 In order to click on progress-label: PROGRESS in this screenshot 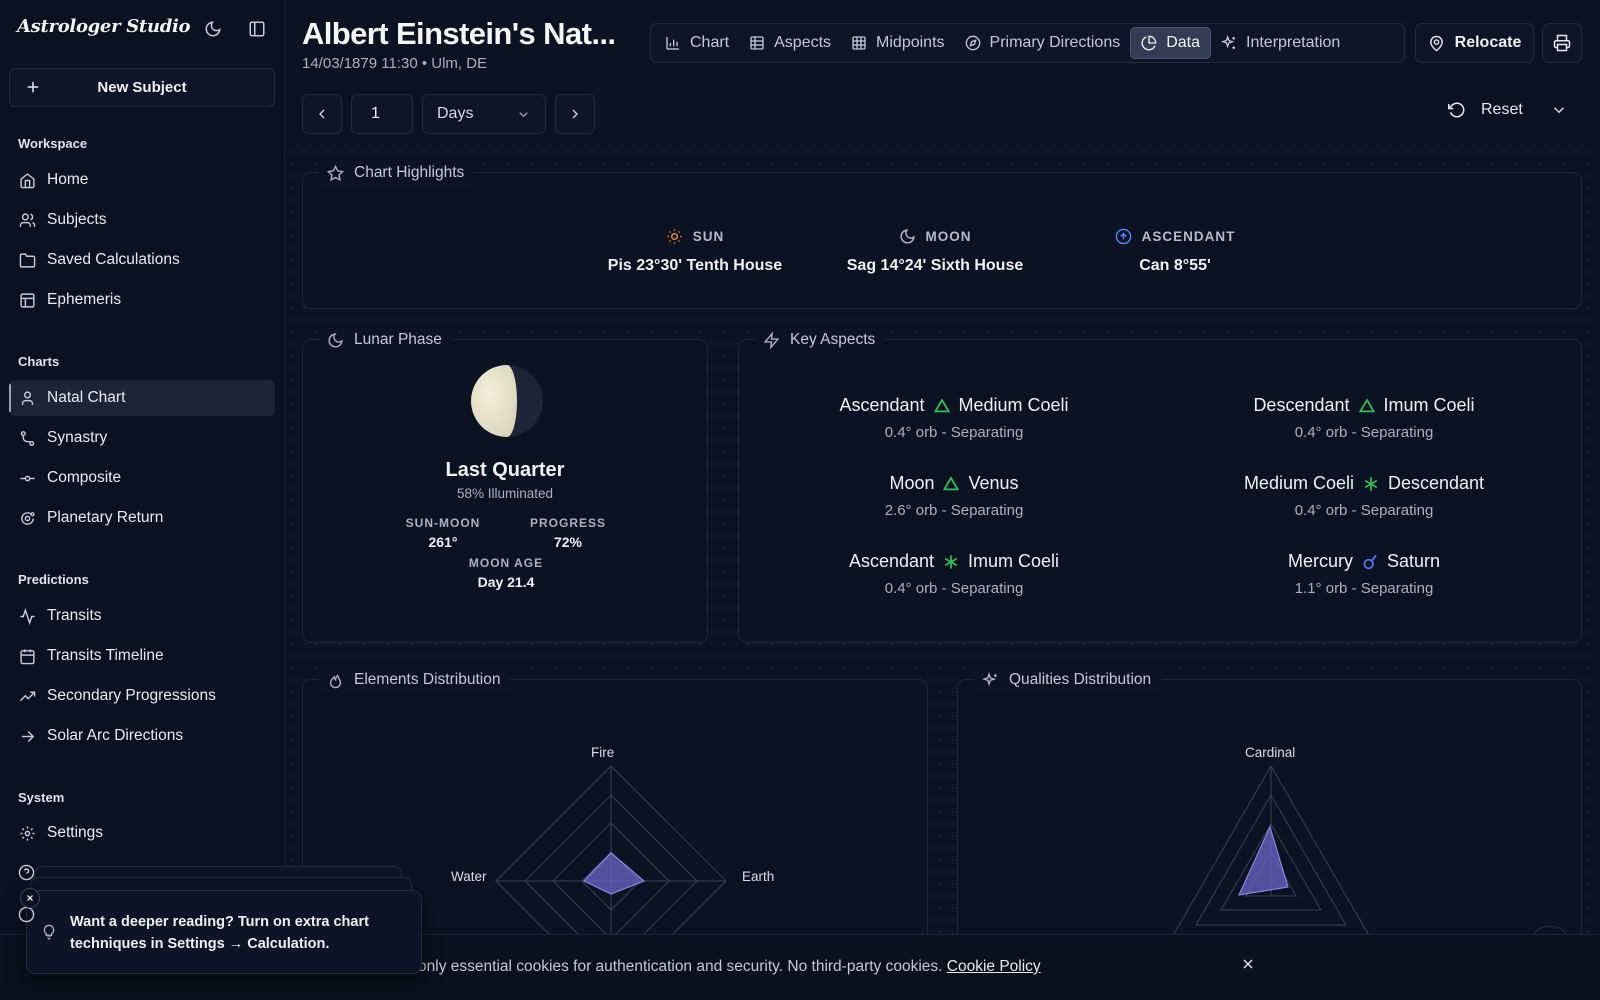, I will do `click(567, 523)`.